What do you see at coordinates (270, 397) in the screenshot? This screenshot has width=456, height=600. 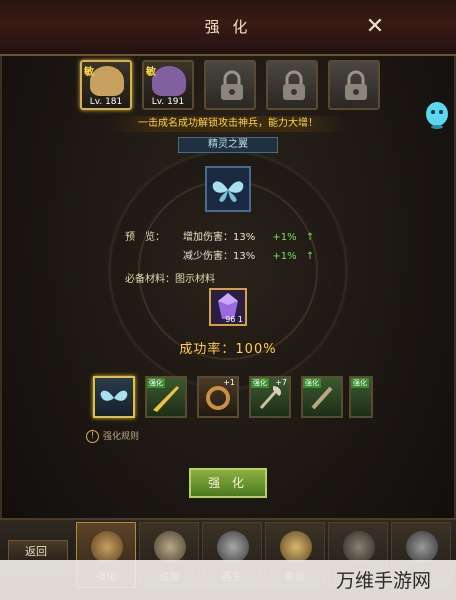 I see `equipment-slot-axe: 强化 +7` at bounding box center [270, 397].